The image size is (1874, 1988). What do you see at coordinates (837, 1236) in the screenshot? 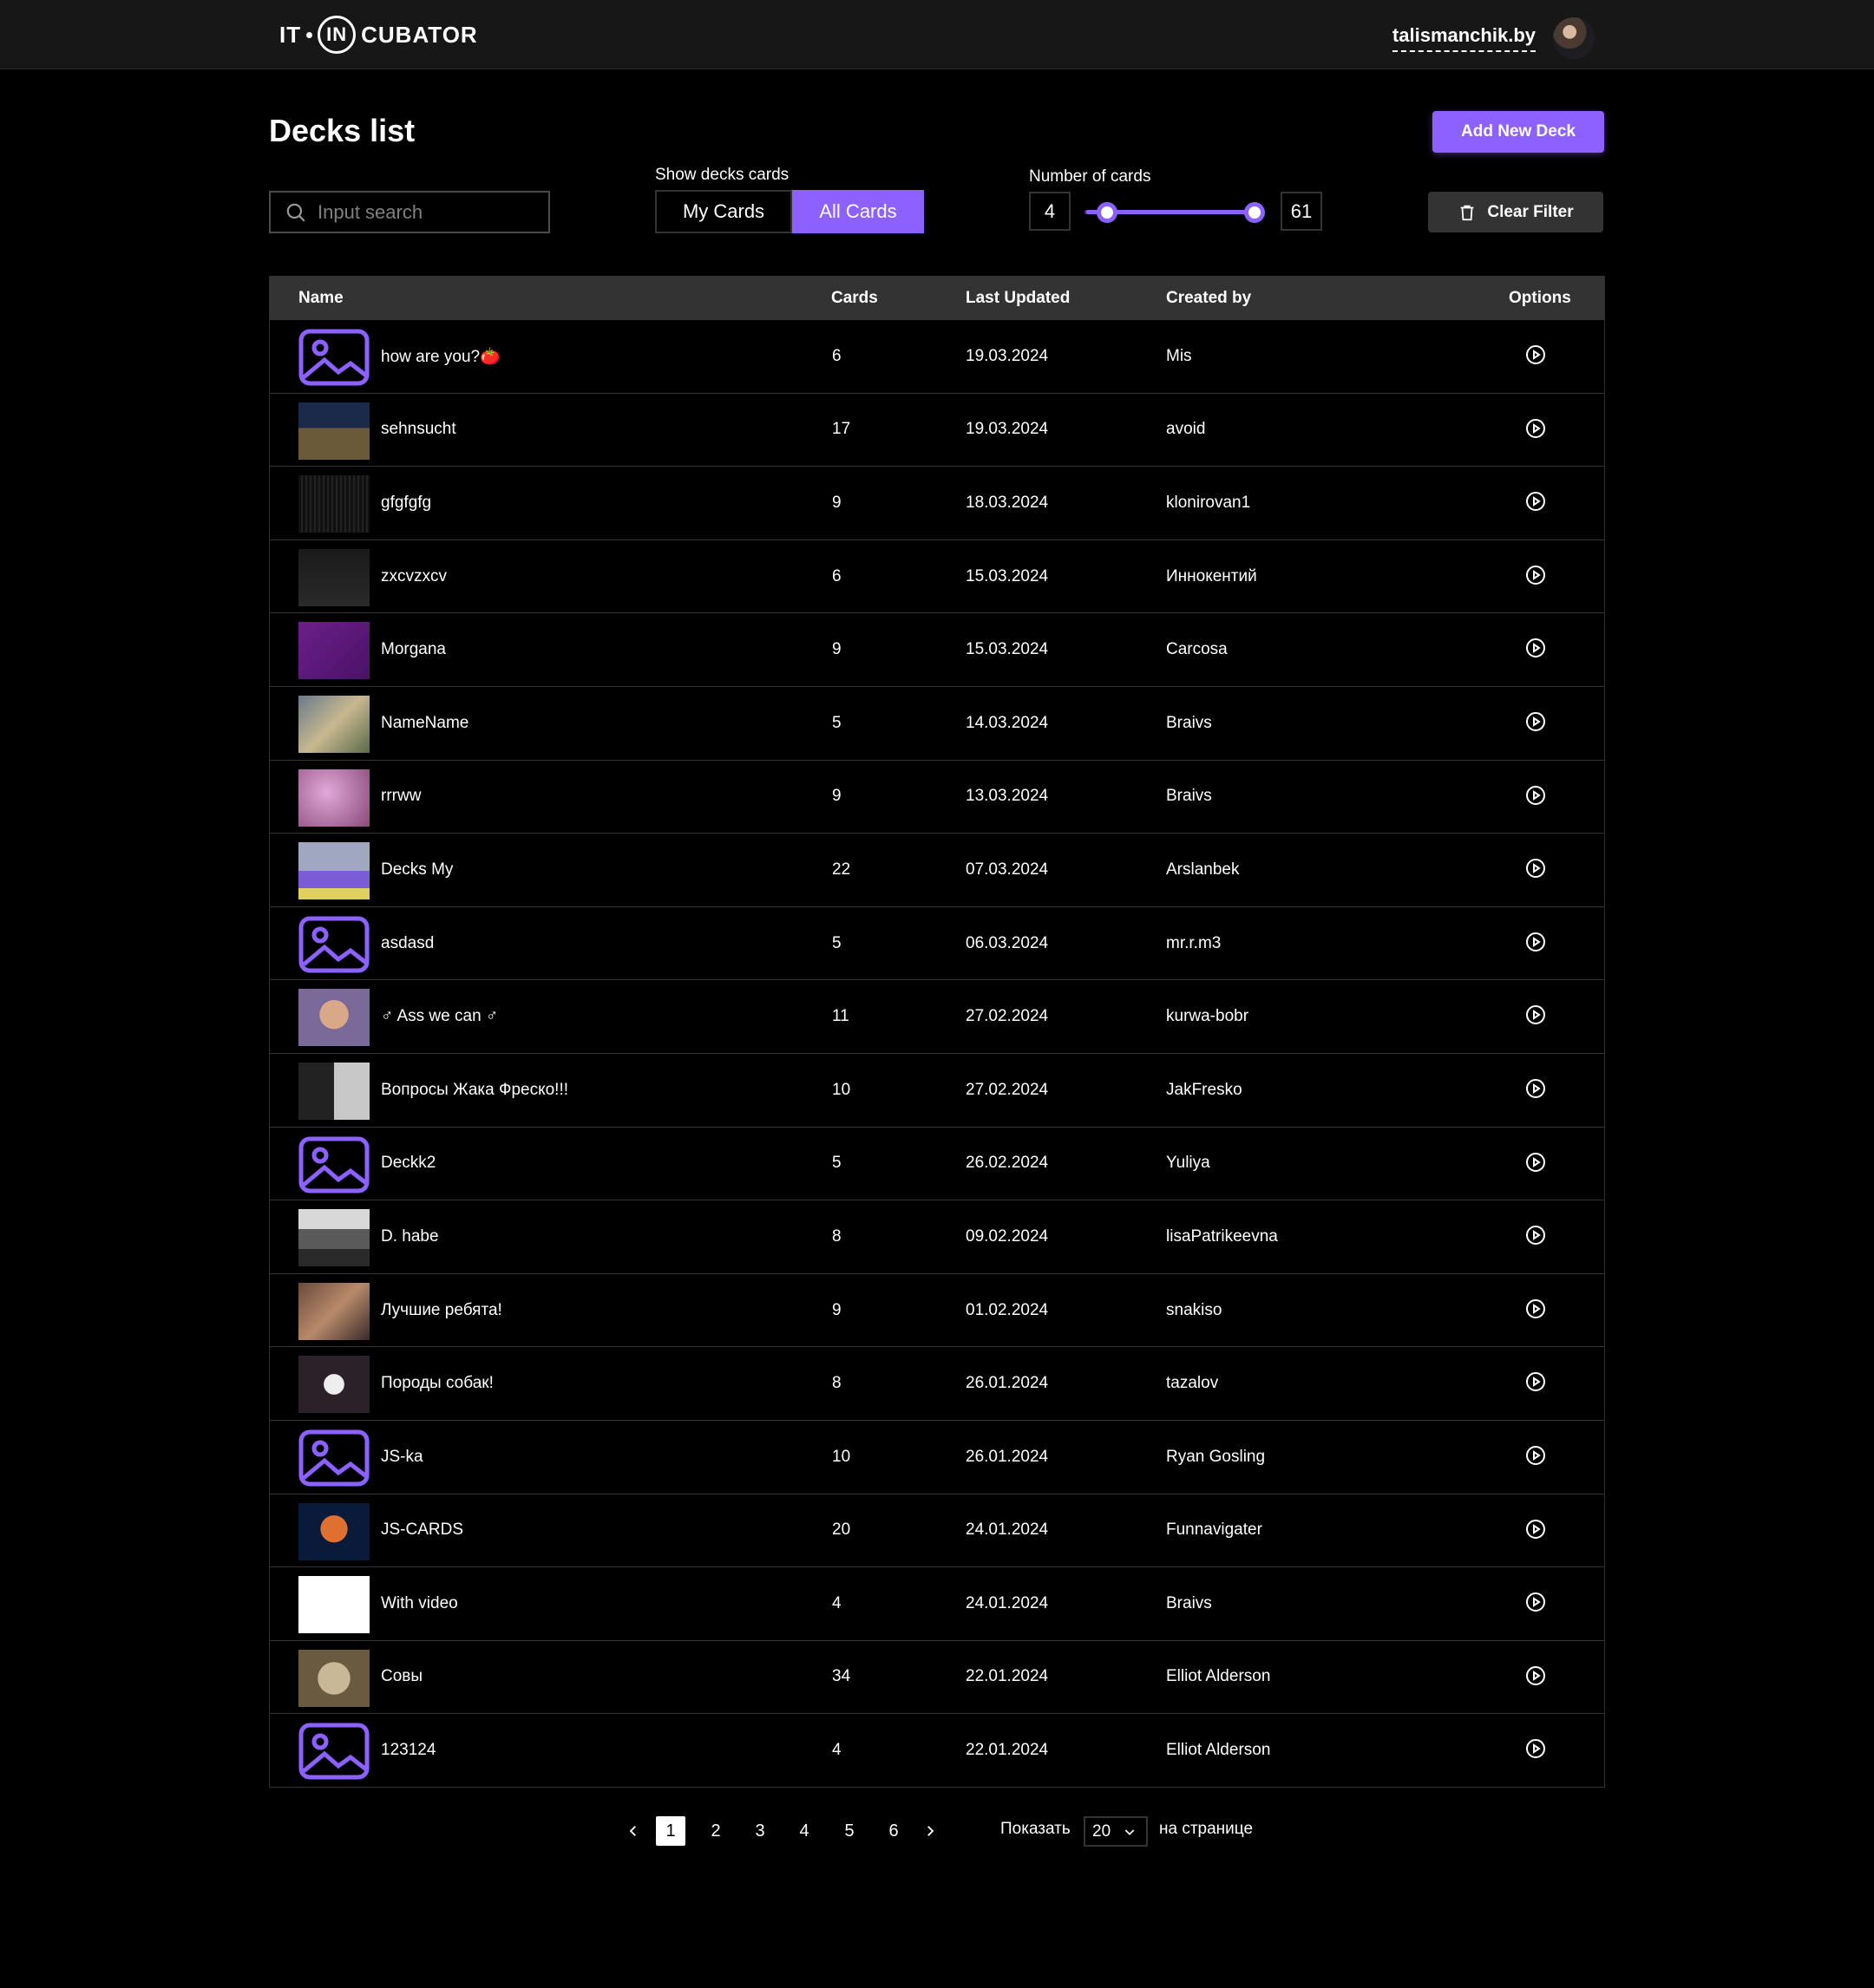
I see `deck-cards-count: 8` at bounding box center [837, 1236].